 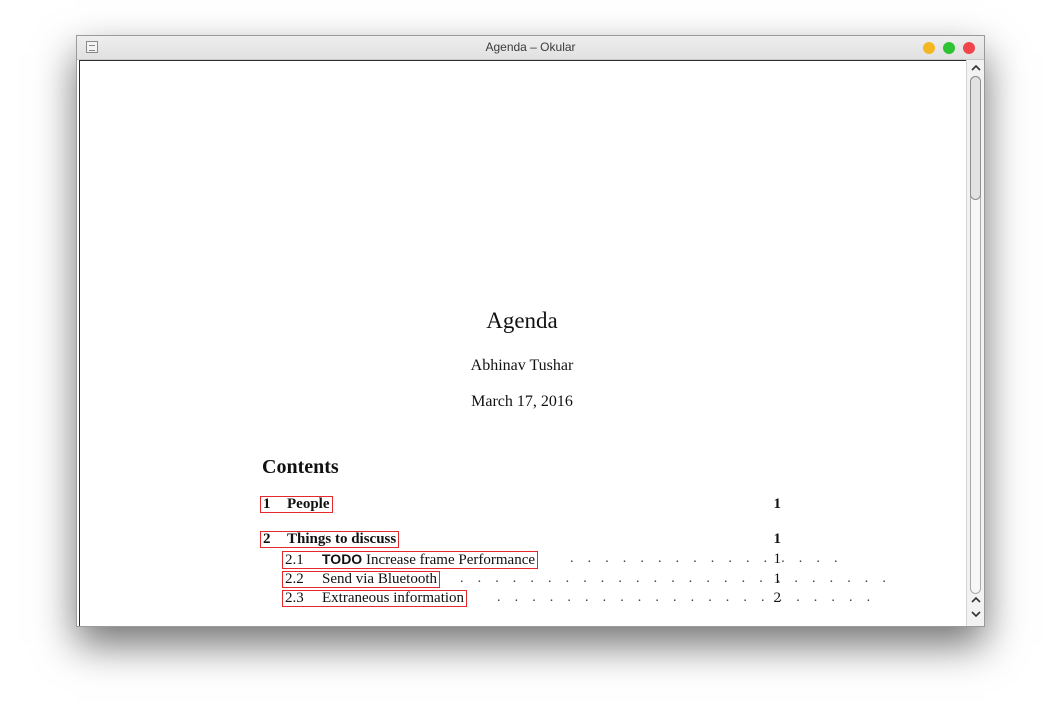 What do you see at coordinates (522, 540) in the screenshot?
I see `toc-entry-things-to-discuss: 2 Things to discuss 1` at bounding box center [522, 540].